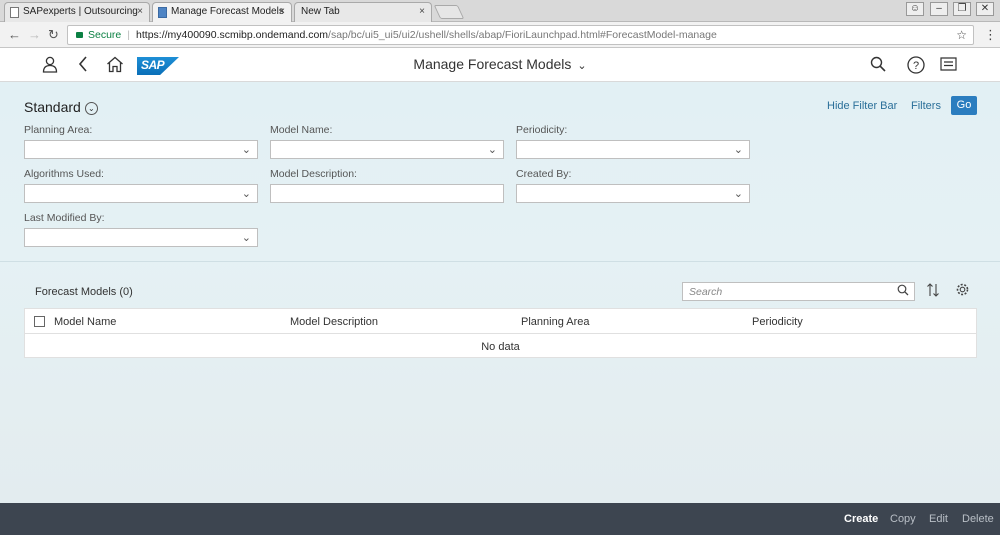  I want to click on created-by-select: ⌄, so click(633, 193).